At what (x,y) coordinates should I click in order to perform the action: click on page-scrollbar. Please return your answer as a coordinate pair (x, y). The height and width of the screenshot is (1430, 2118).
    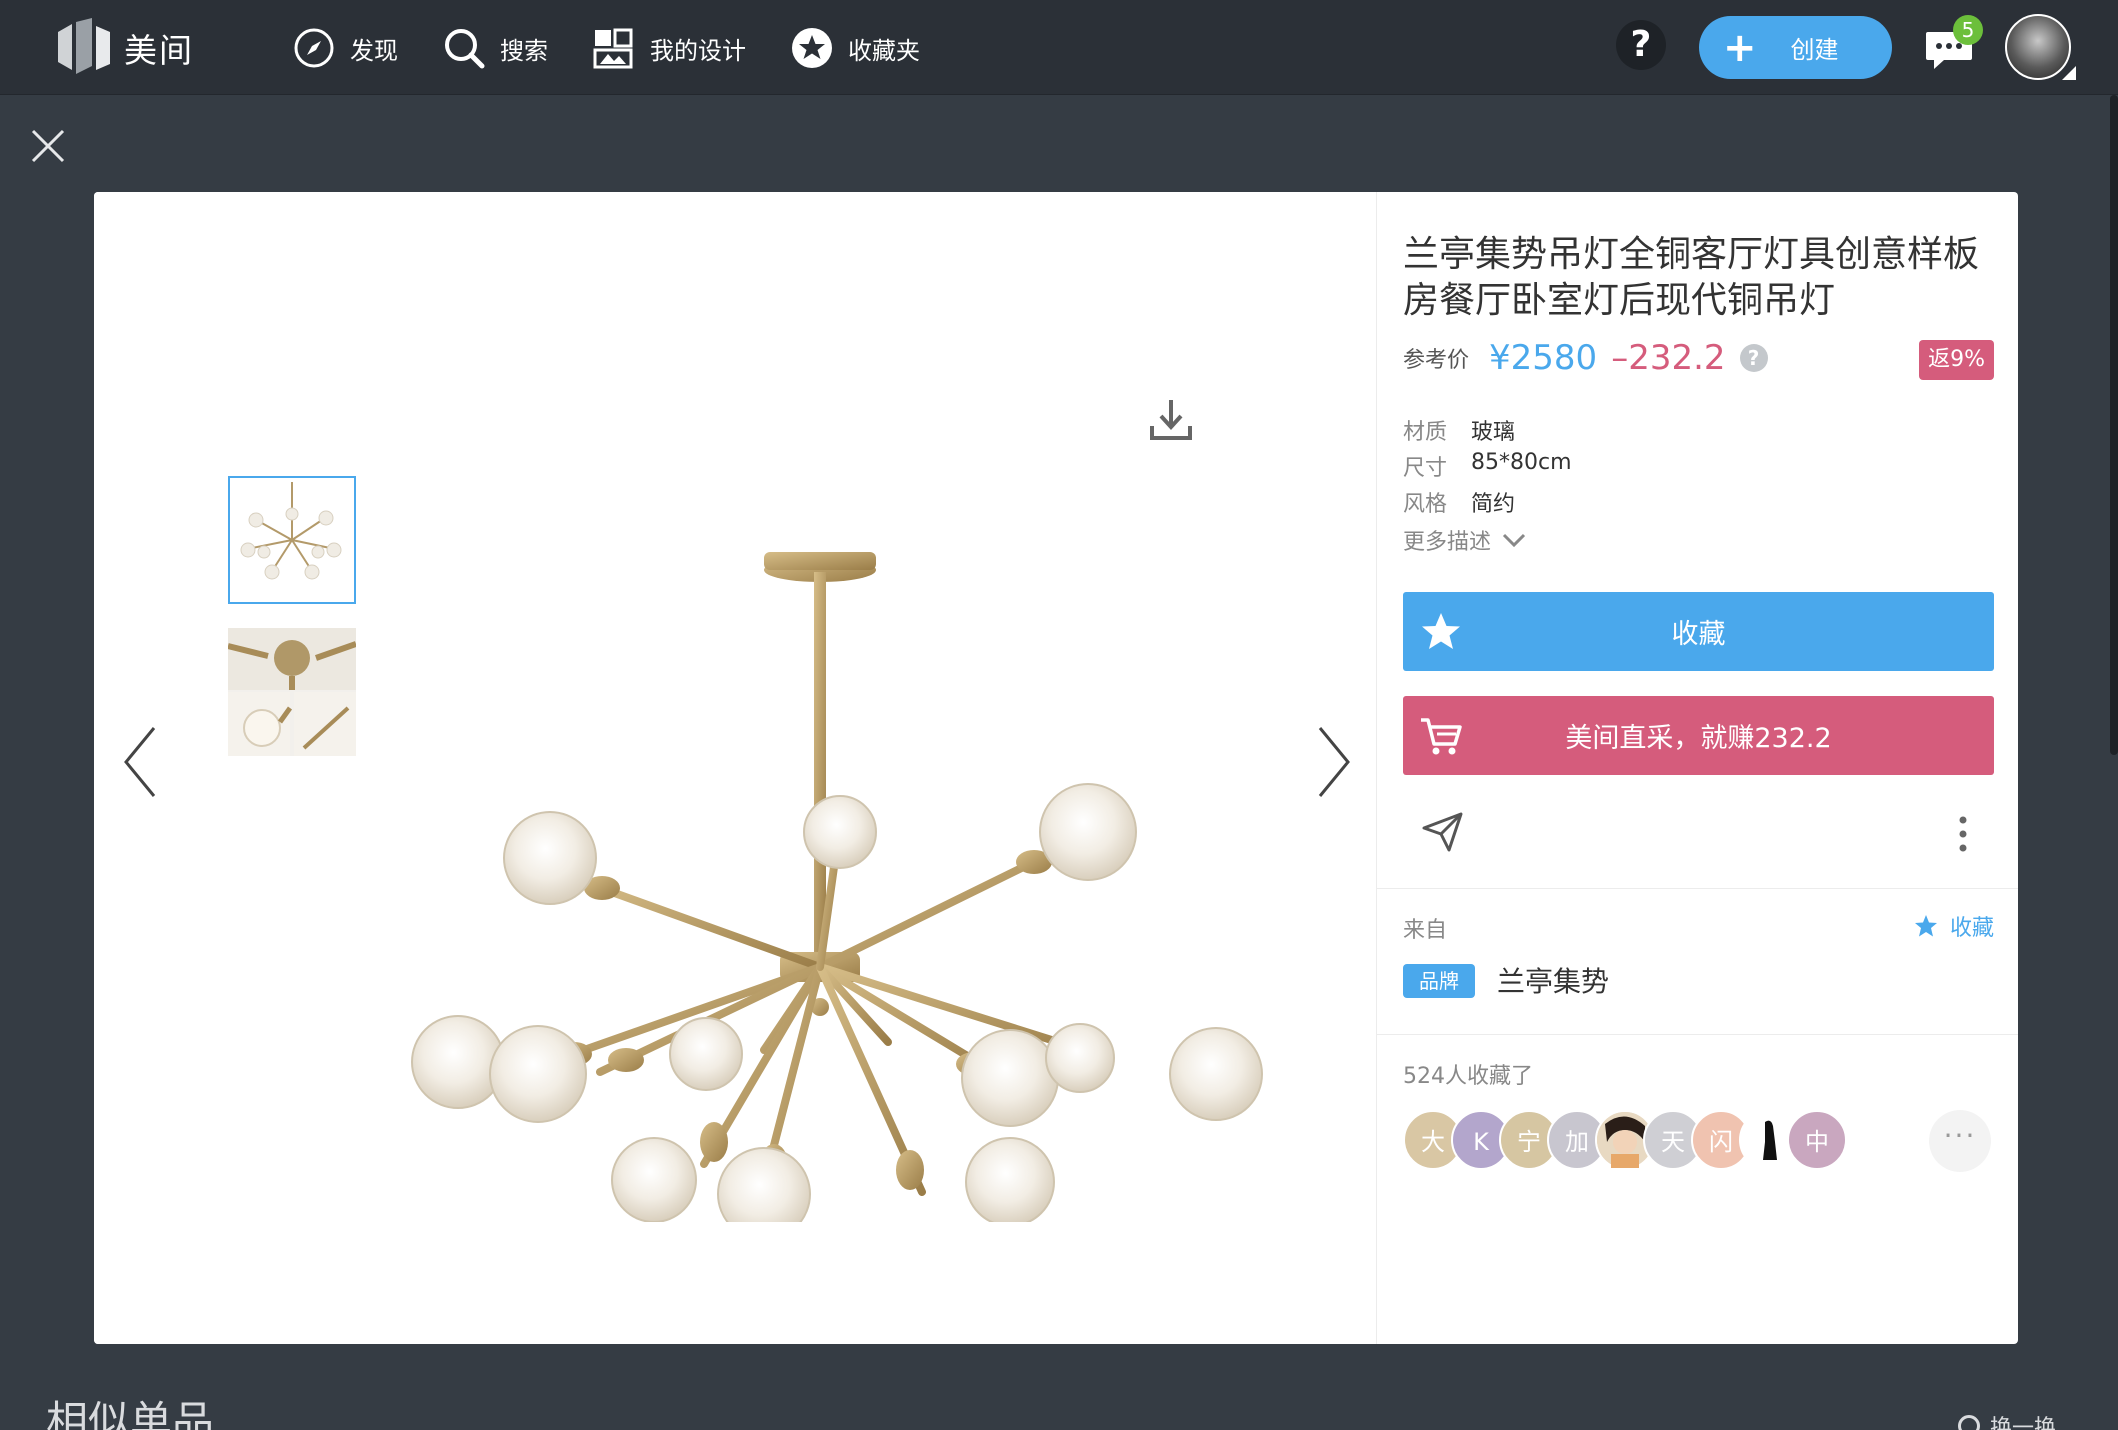
    Looking at the image, I should click on (2114, 425).